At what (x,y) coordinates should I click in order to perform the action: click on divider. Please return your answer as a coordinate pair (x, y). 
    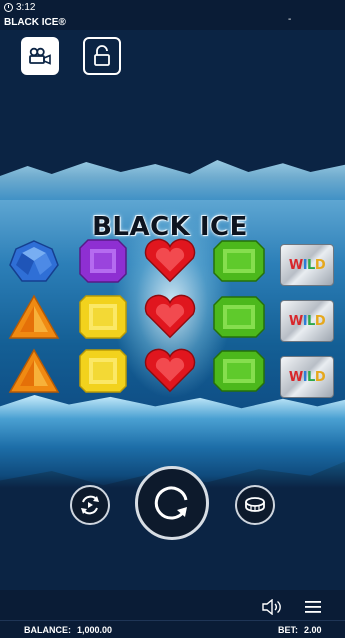
    Looking at the image, I should click on (172, 620).